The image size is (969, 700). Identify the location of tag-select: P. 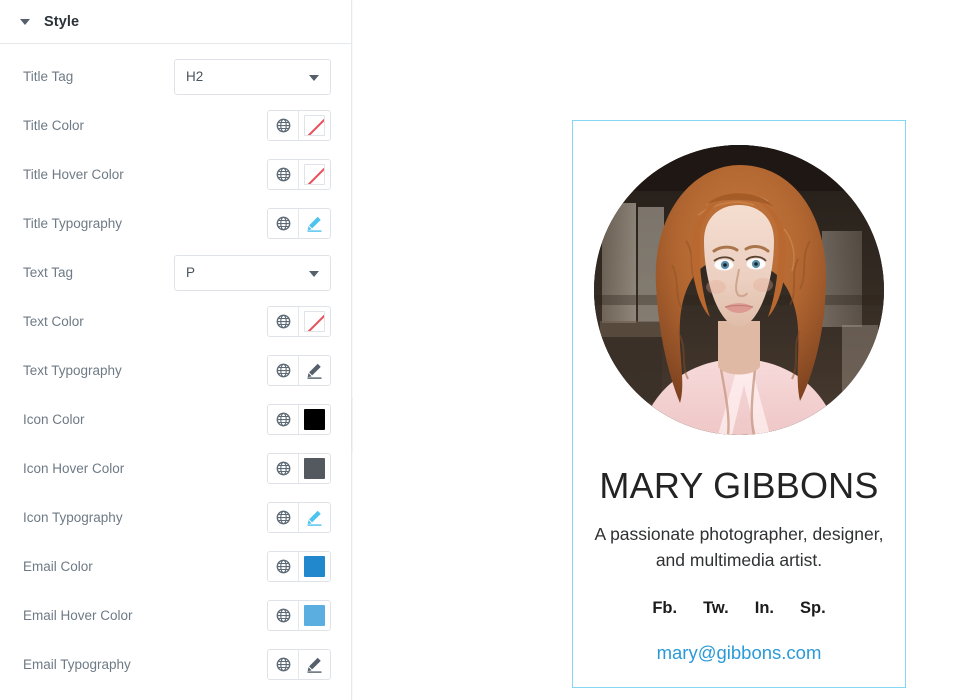
(252, 272).